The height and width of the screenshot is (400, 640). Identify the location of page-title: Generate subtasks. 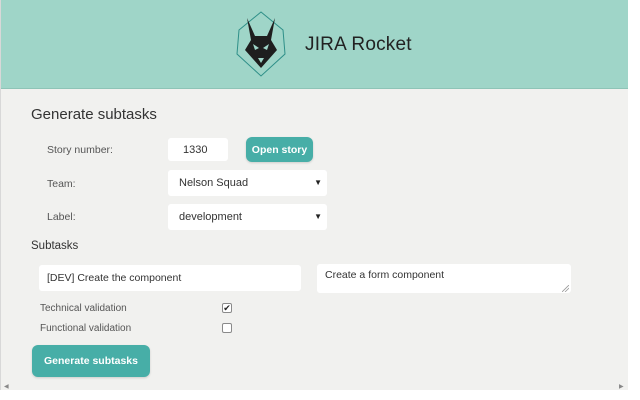
(94, 114).